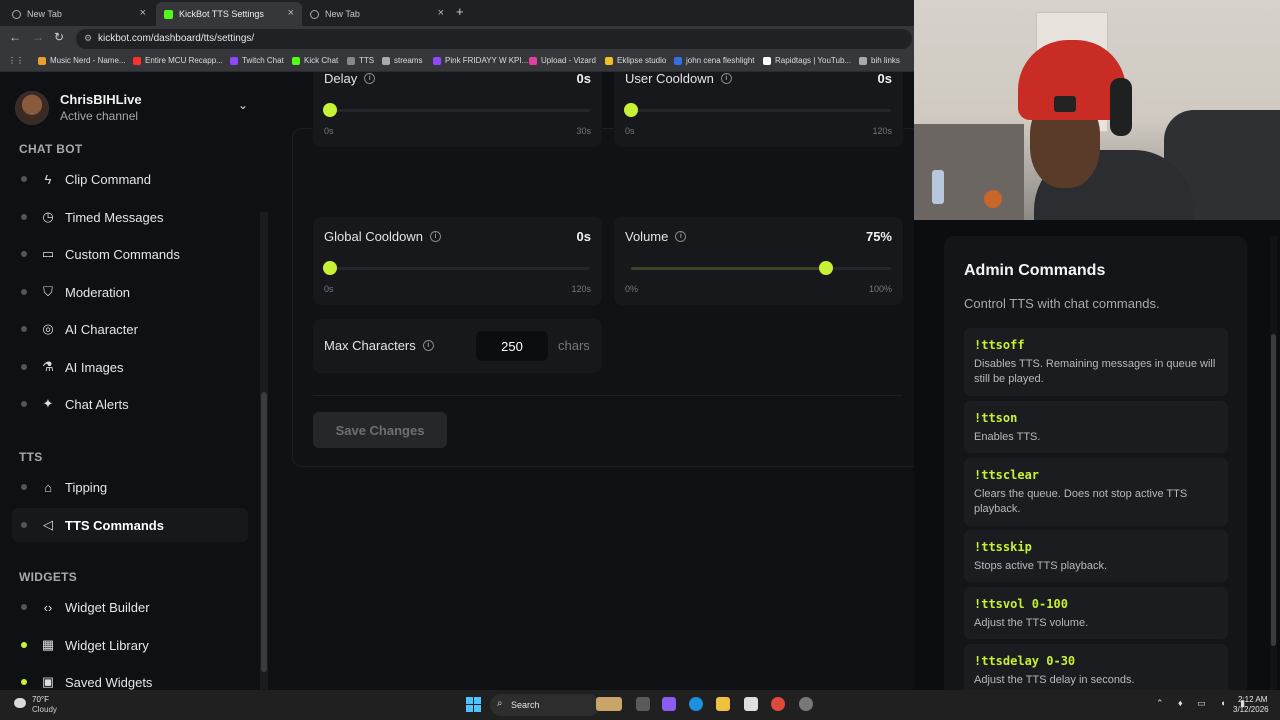  Describe the element at coordinates (221, 14) in the screenshot. I see `tab-label: KickBot TTS Settings` at that location.